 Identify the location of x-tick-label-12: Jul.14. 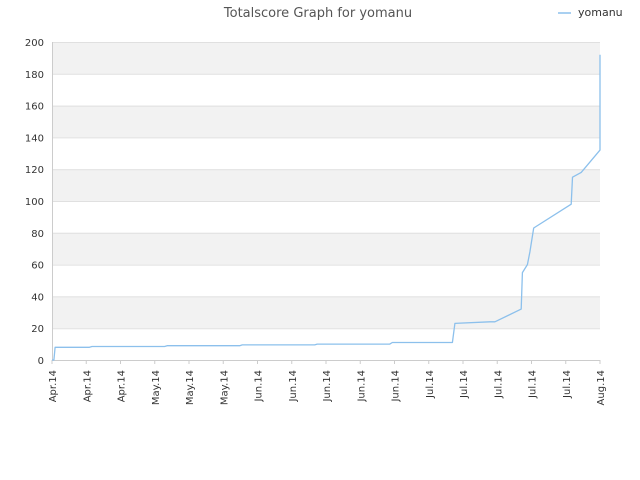
(464, 384).